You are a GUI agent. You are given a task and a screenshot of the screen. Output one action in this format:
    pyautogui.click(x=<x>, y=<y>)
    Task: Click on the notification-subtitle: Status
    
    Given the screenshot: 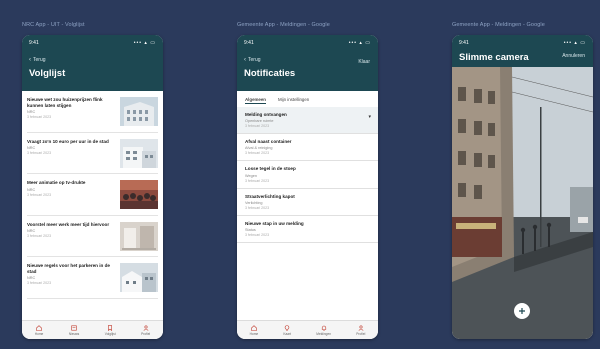 What is the action you would take?
    pyautogui.click(x=250, y=230)
    